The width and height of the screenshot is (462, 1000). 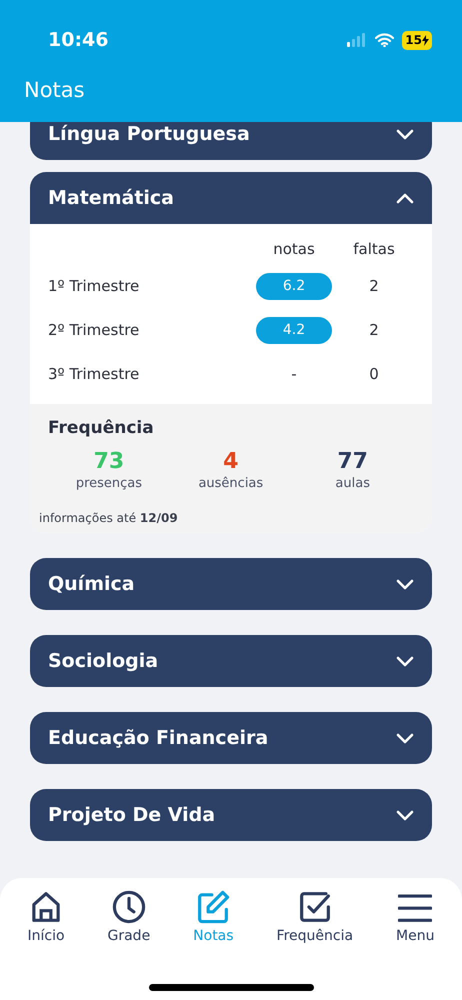 I want to click on pencil-square-icon, so click(x=213, y=907).